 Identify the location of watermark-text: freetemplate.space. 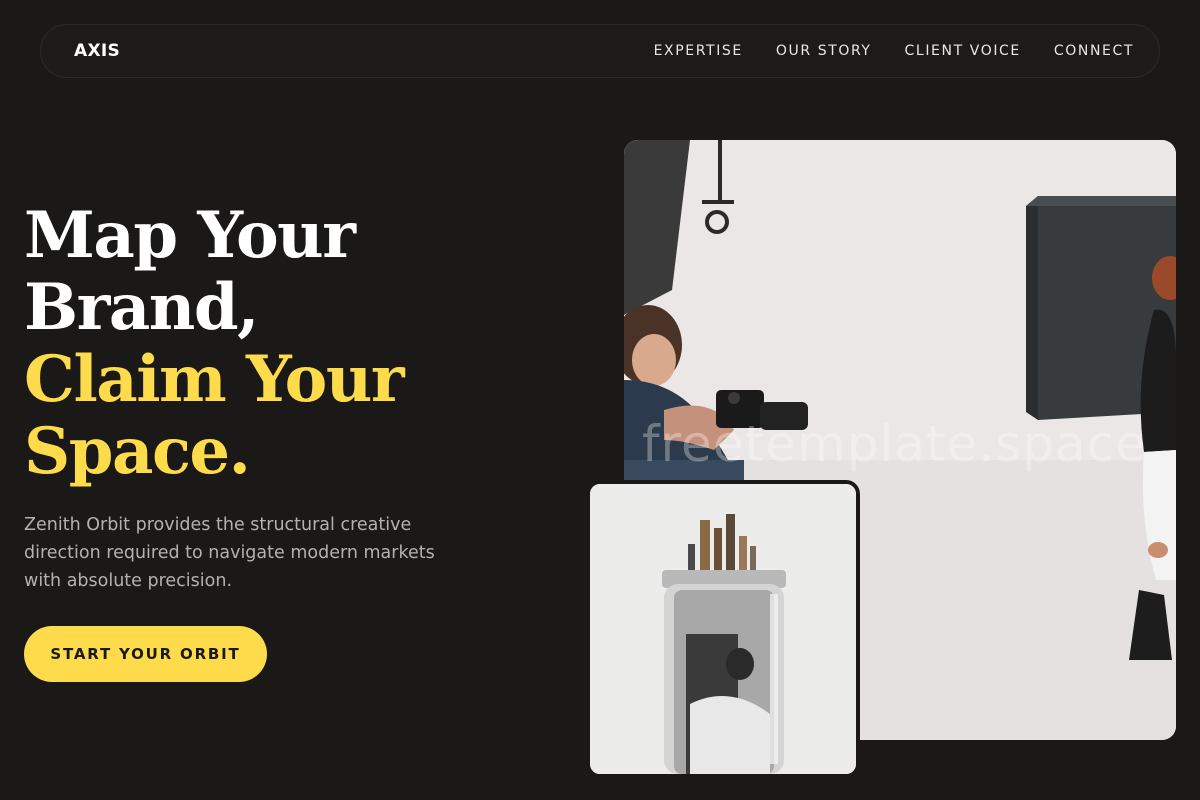
(894, 444).